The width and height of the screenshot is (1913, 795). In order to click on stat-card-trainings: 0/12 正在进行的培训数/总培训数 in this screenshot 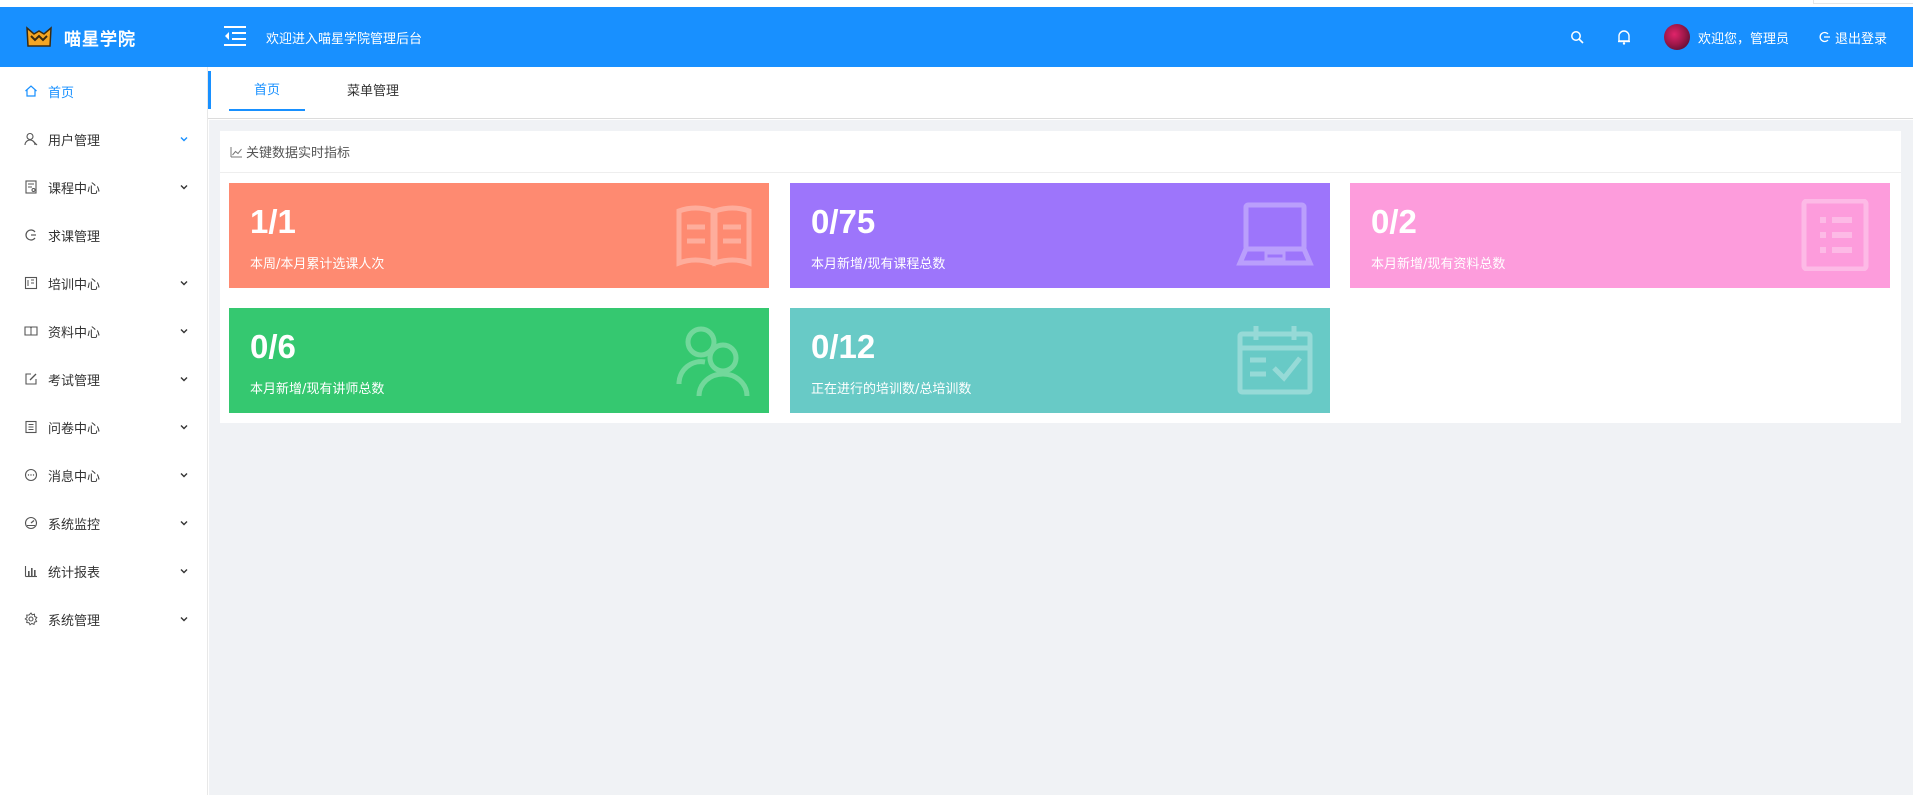, I will do `click(1060, 360)`.